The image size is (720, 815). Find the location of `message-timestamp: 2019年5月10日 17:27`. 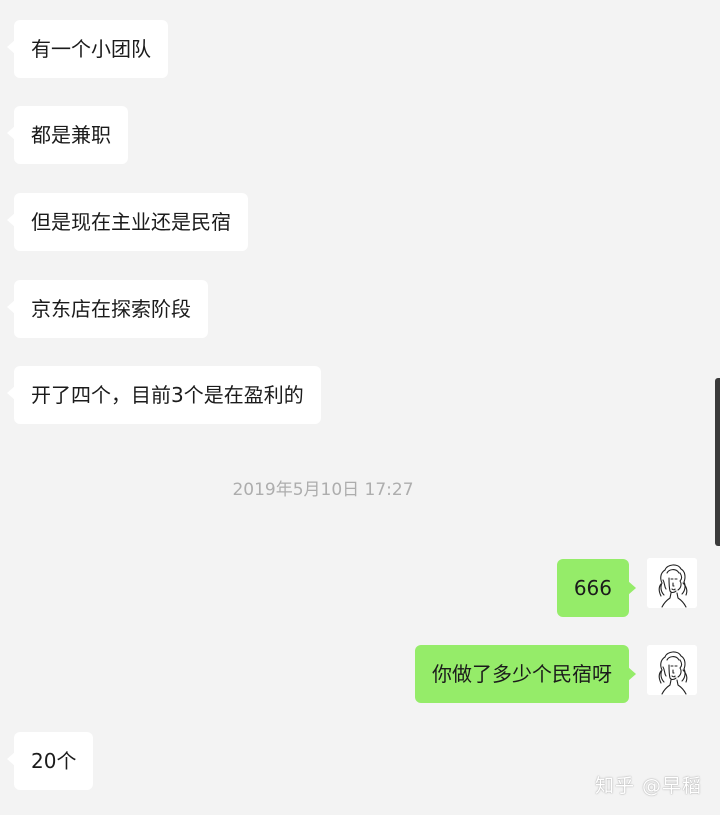

message-timestamp: 2019年5月10日 17:27 is located at coordinates (323, 490).